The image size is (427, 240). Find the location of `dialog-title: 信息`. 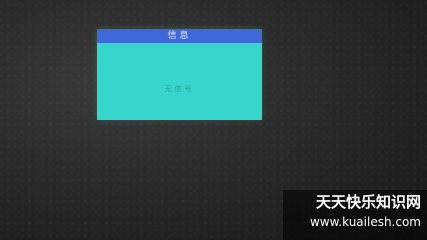

dialog-title: 信息 is located at coordinates (179, 36).